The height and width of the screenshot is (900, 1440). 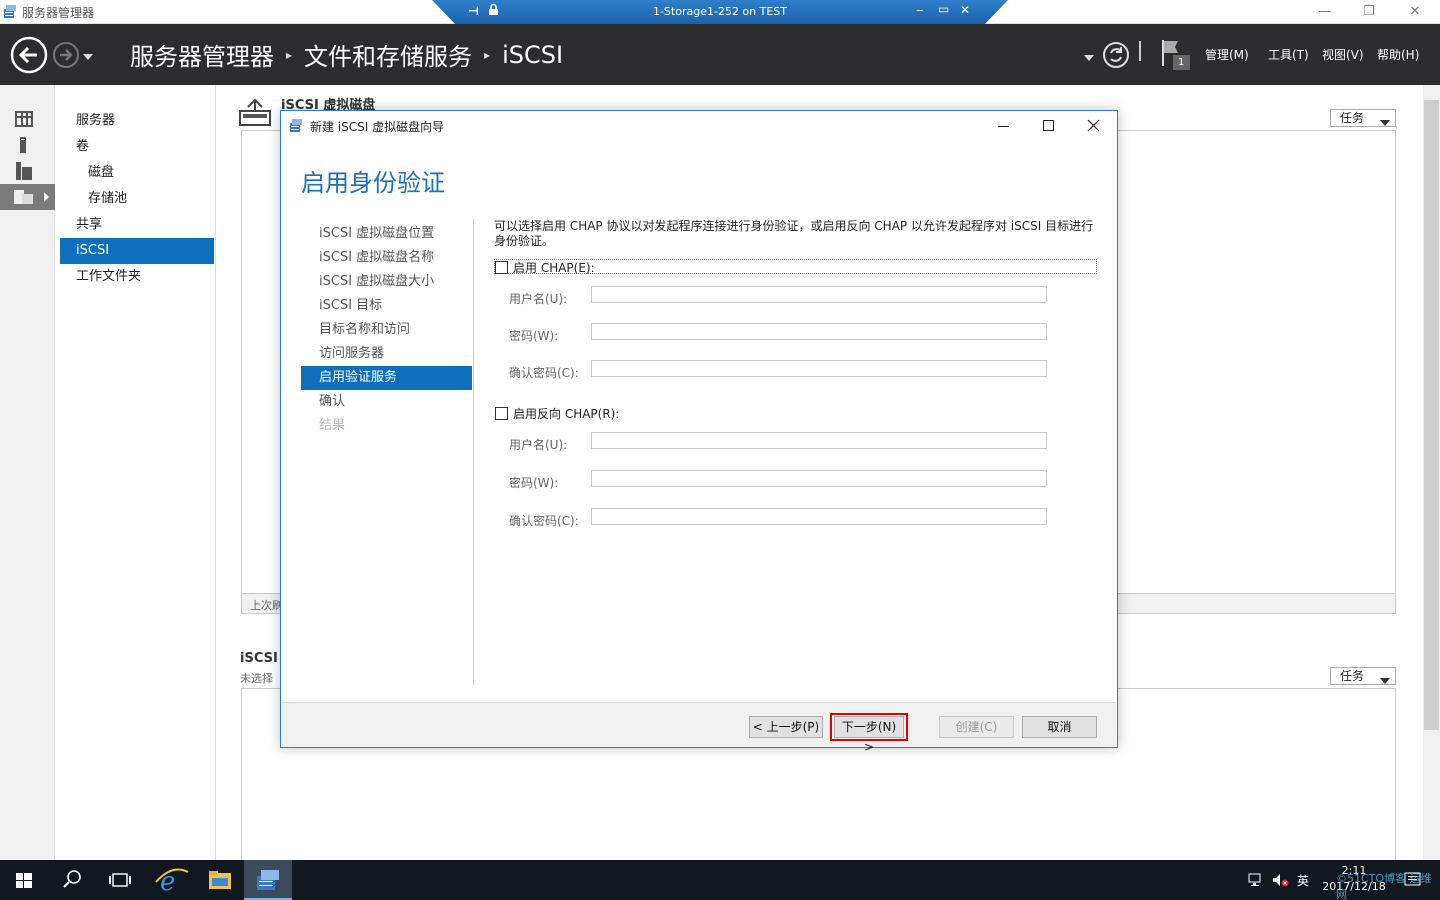 I want to click on create-button: 创建(C), so click(x=976, y=727).